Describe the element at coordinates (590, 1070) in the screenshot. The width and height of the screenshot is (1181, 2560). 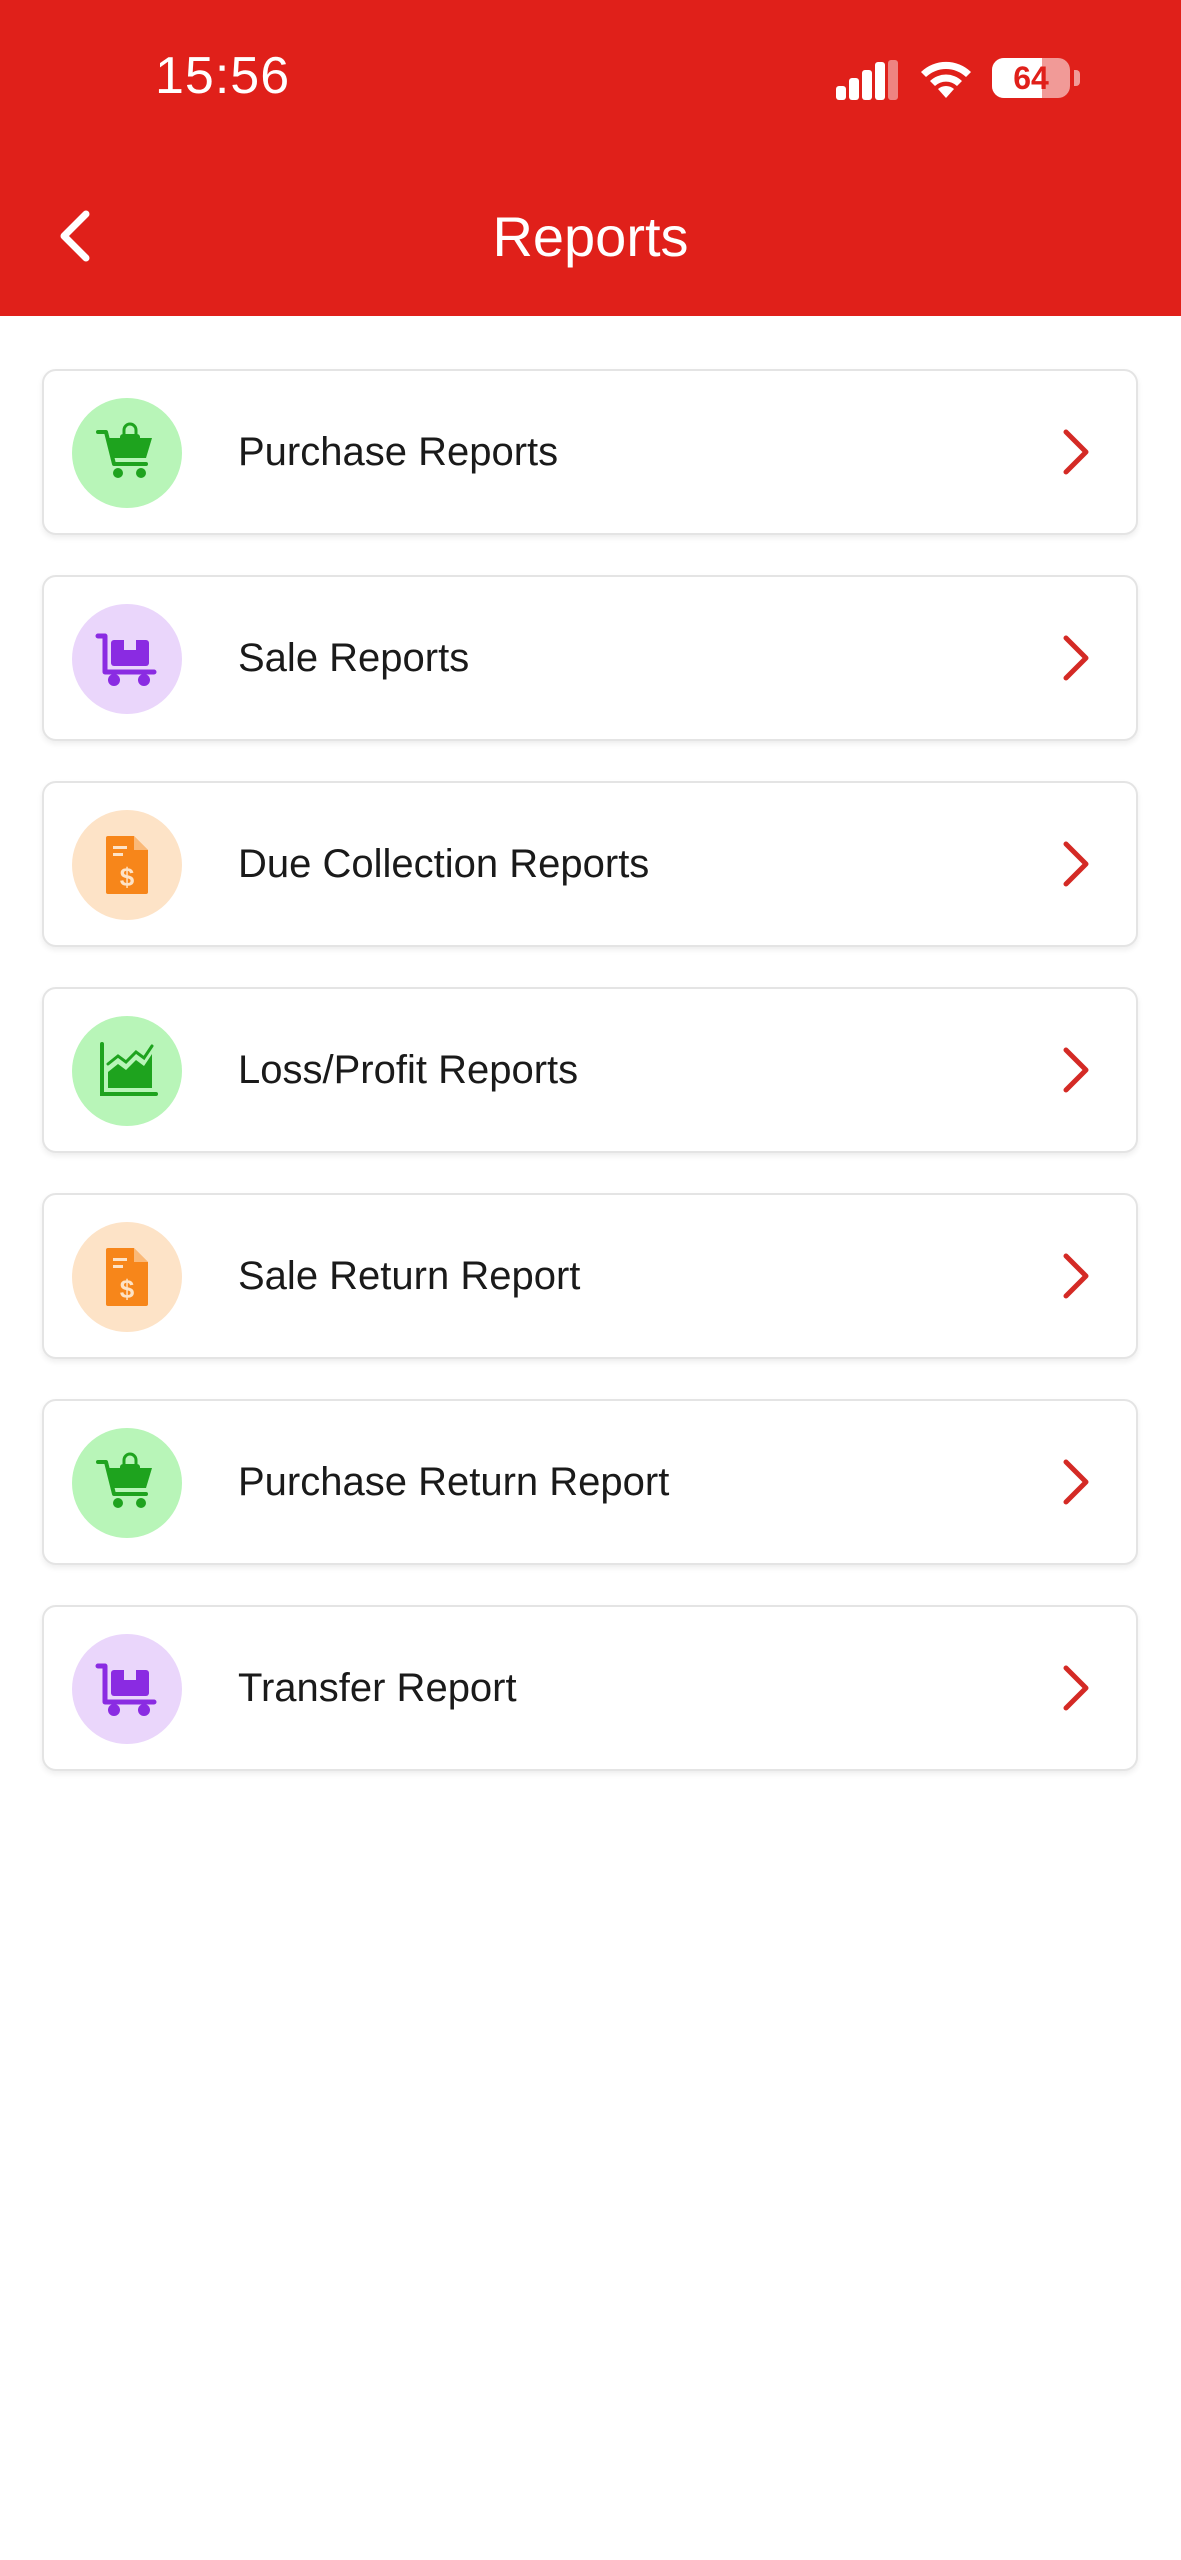
I see `report-item-loss-profit-reports: Loss/Profit Reports` at that location.